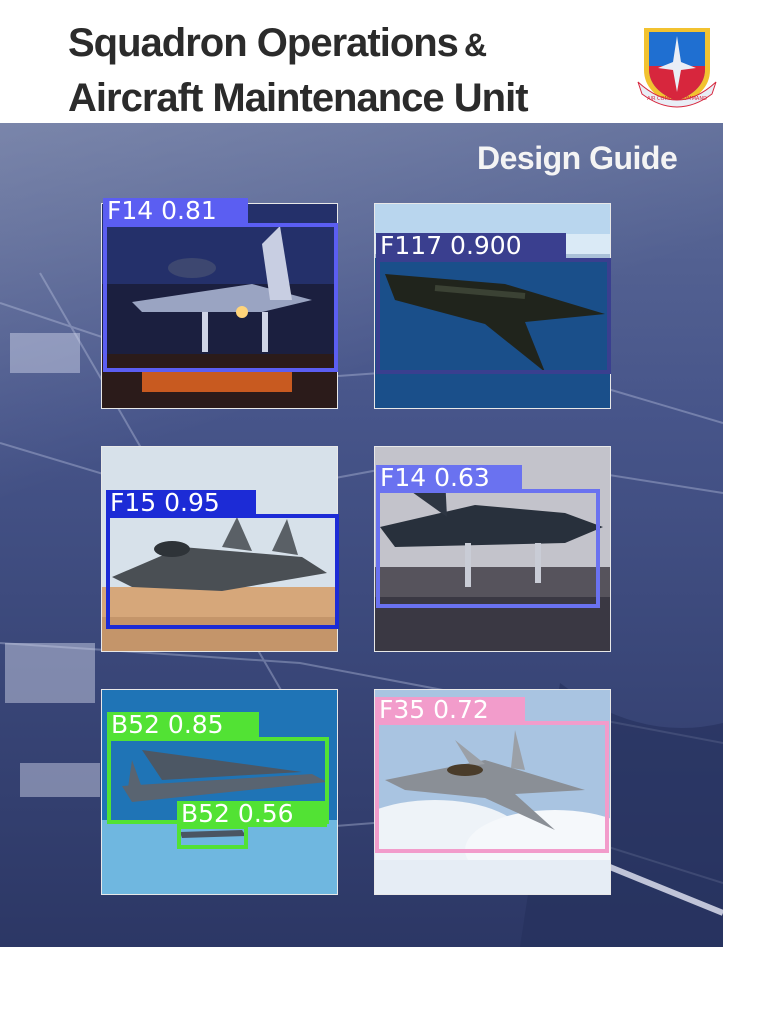 The image size is (768, 1024). What do you see at coordinates (384, 986) in the screenshot?
I see `page-footer` at bounding box center [384, 986].